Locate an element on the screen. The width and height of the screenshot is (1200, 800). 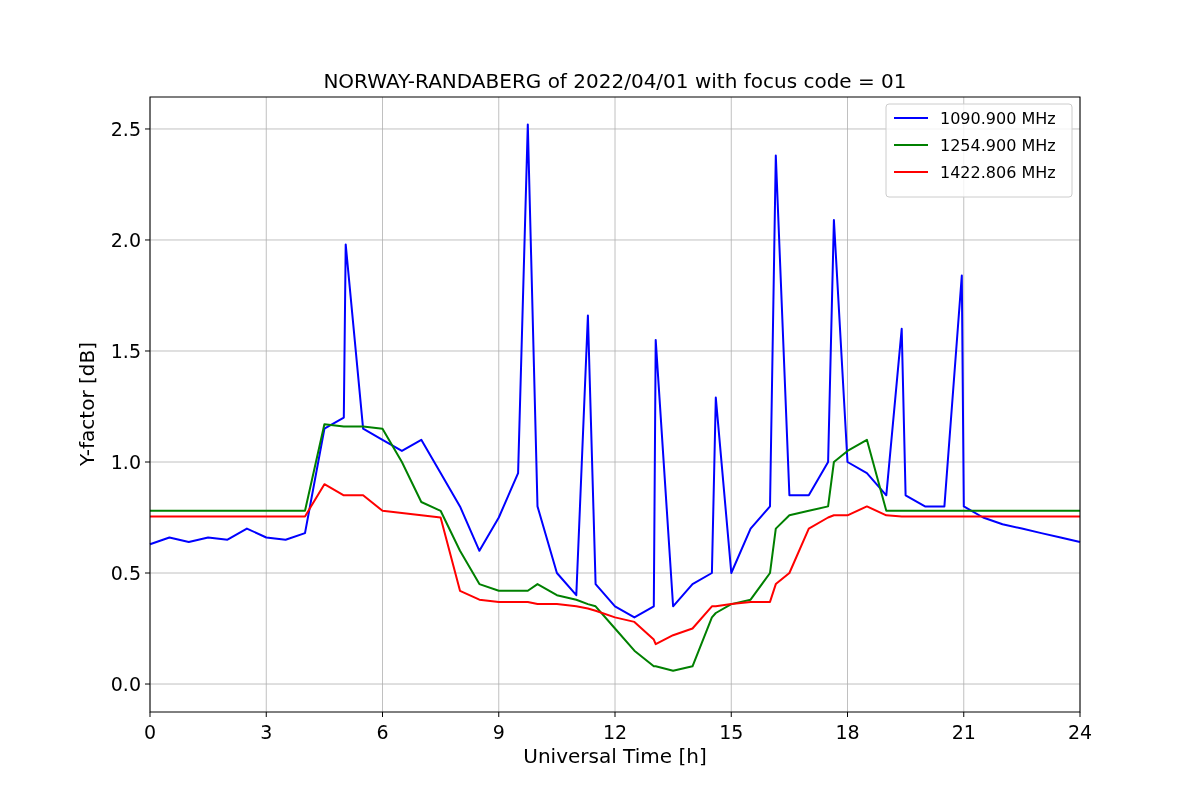
y-tick-label: 0.5 is located at coordinates (125, 573).